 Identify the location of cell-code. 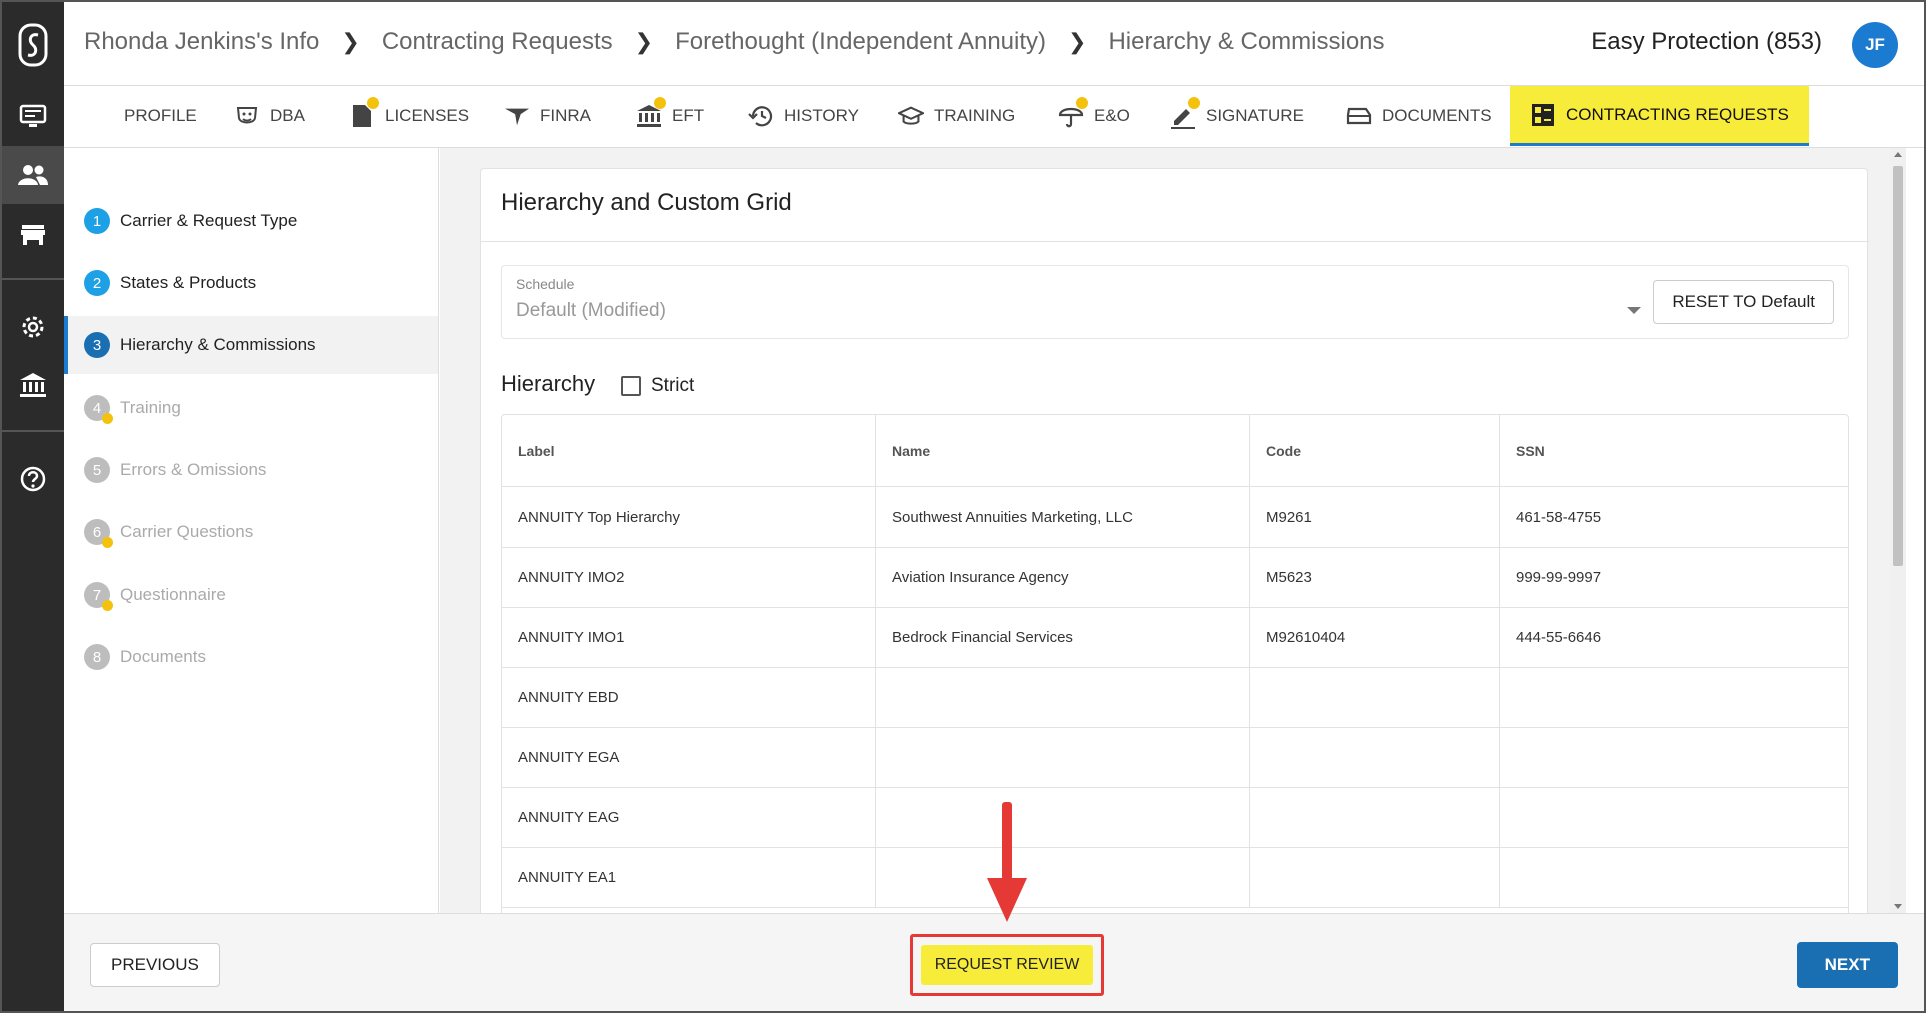
(1375, 697).